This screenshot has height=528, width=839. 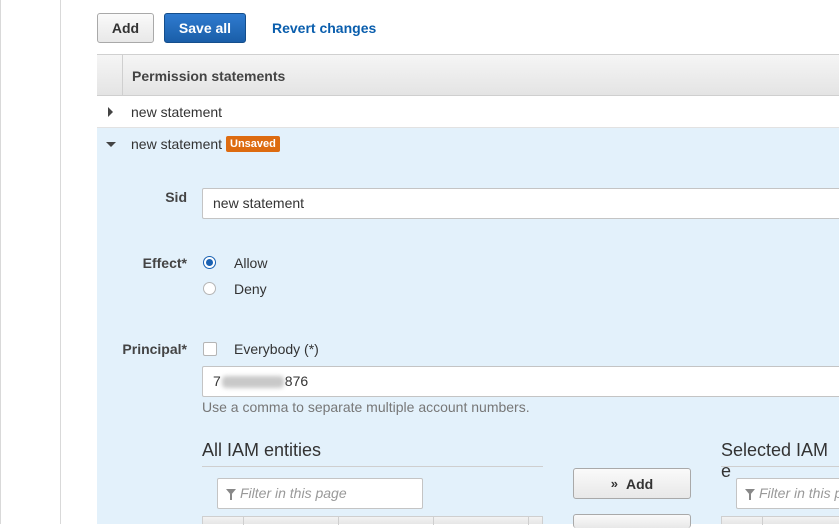 I want to click on statement-row-expanded: new statement Unsaved, so click(x=468, y=144).